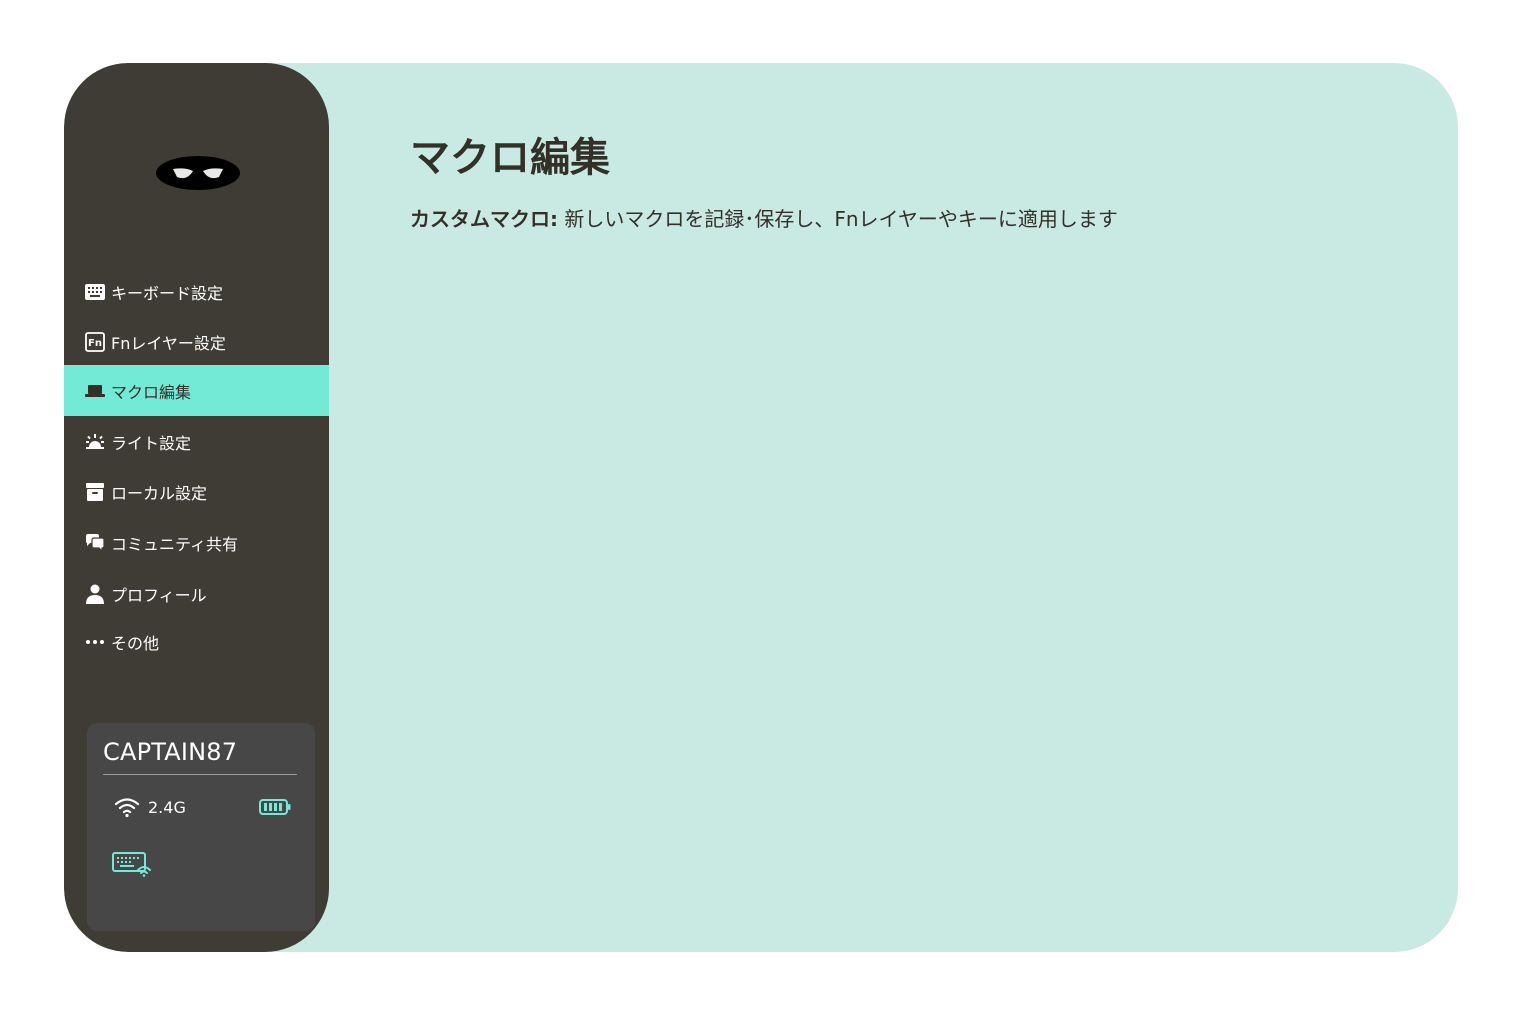  I want to click on keyboard-icon, so click(95, 292).